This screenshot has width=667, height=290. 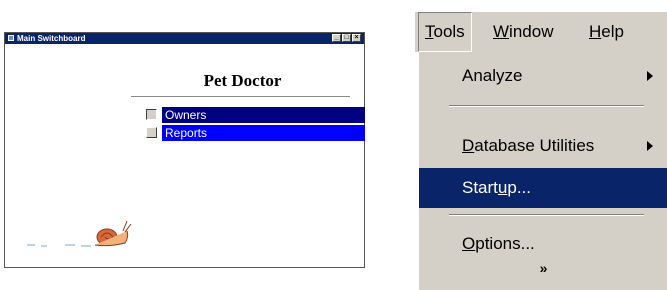 I want to click on close-button: ×, so click(x=356, y=38).